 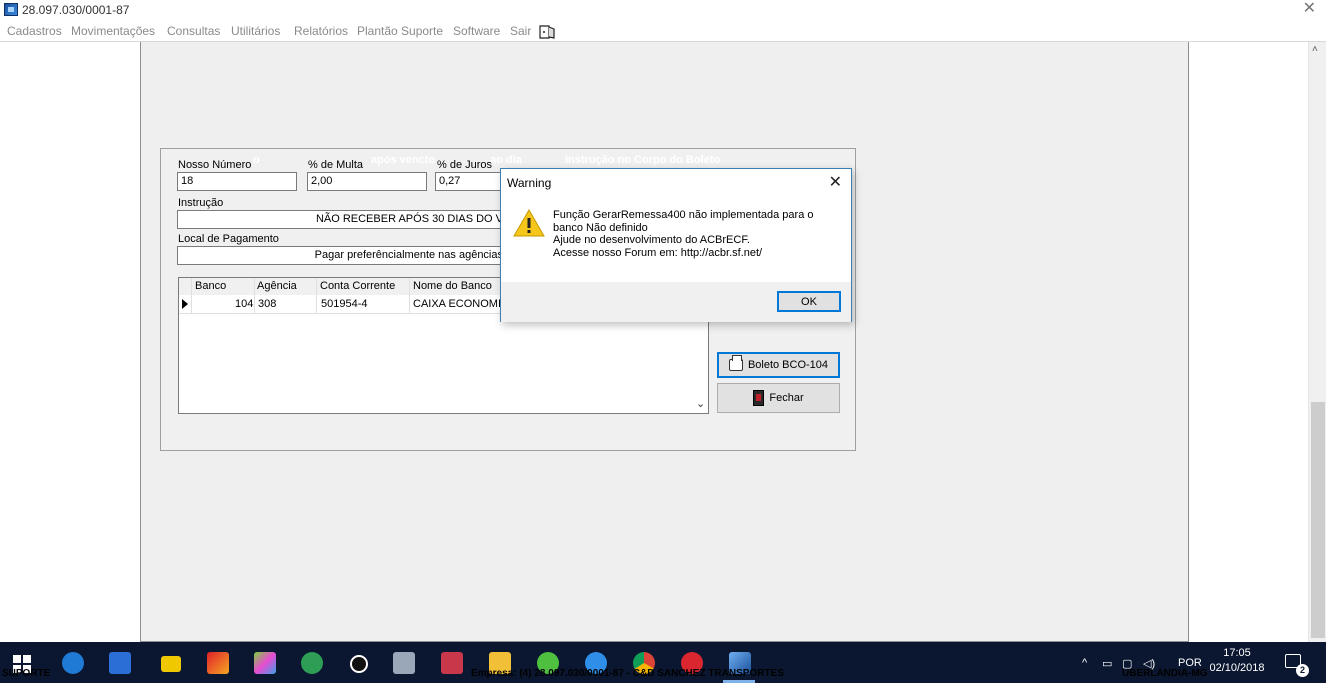 What do you see at coordinates (452, 663) in the screenshot?
I see `dvd-icon` at bounding box center [452, 663].